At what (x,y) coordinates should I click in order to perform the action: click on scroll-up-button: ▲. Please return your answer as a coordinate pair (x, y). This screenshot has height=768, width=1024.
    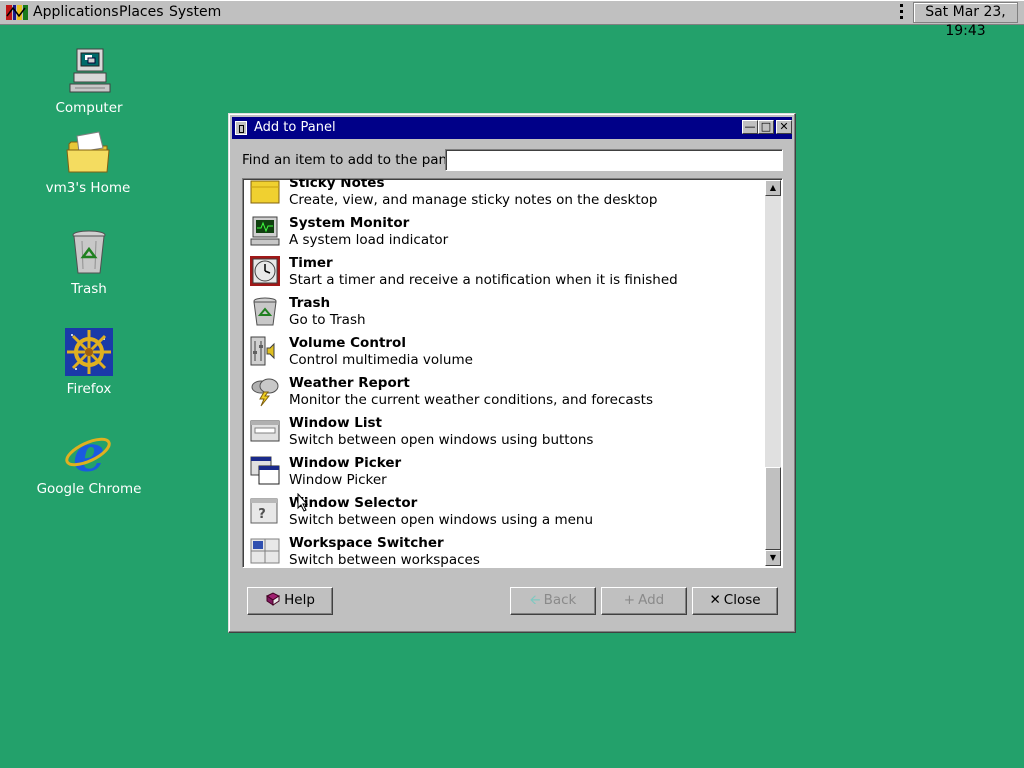
    Looking at the image, I should click on (773, 188).